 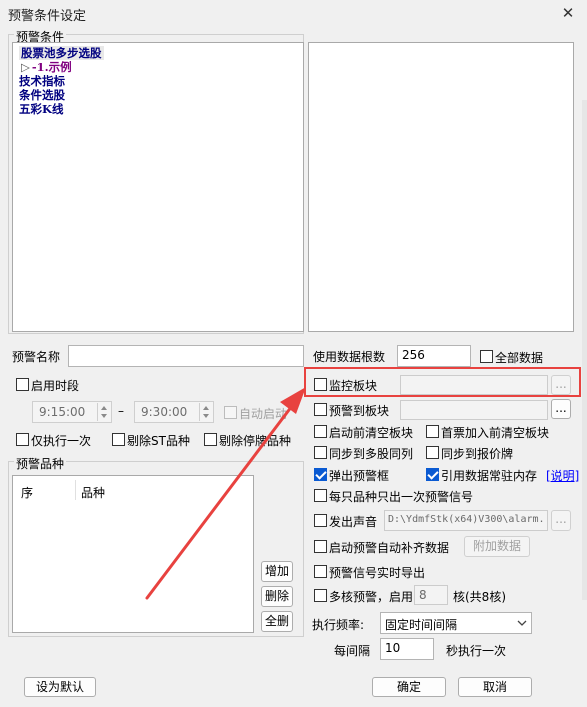 What do you see at coordinates (377, 573) in the screenshot?
I see `realtime-export-label: 预警信号实时导出` at bounding box center [377, 573].